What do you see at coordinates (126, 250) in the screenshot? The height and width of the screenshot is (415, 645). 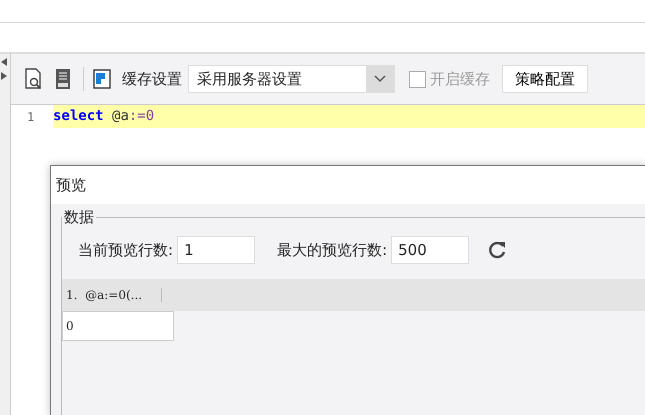 I see `current-rows-label: 当前预览行数:` at bounding box center [126, 250].